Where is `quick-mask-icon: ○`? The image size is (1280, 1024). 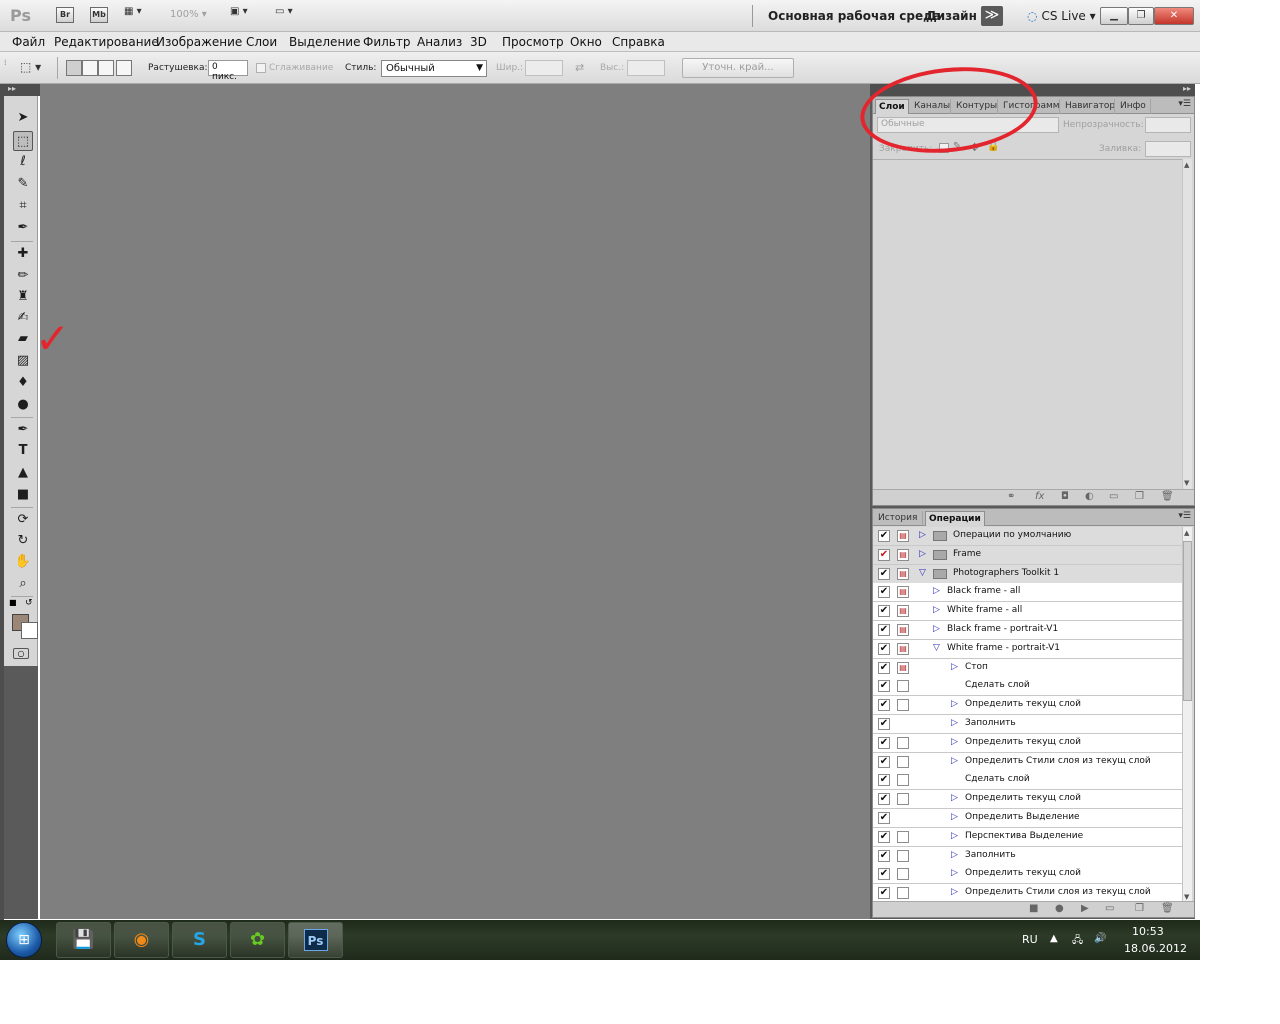
quick-mask-icon: ○ is located at coordinates (21, 653).